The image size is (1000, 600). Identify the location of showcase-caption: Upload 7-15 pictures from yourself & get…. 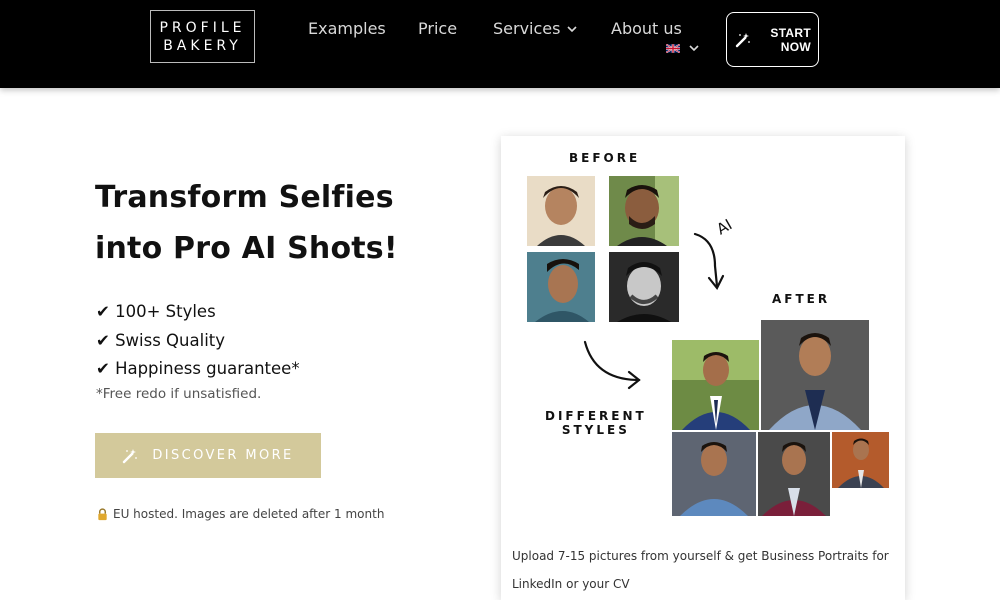
(700, 570).